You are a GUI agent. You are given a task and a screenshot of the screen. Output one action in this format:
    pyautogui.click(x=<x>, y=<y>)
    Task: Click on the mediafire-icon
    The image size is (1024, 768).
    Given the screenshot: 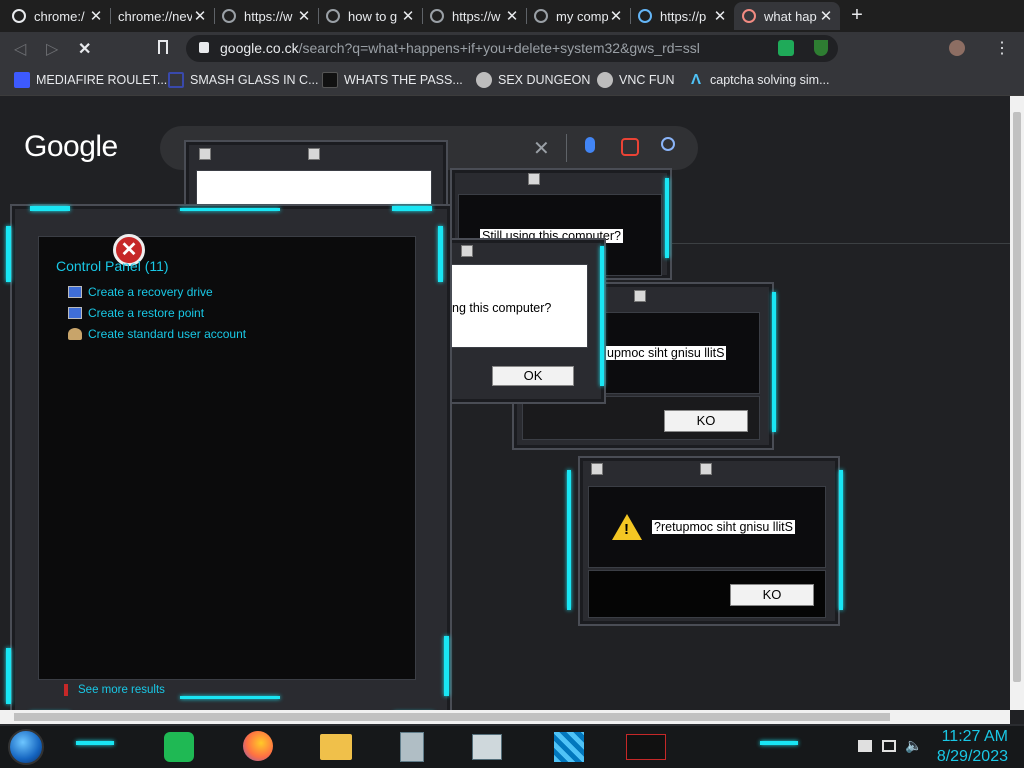 What is the action you would take?
    pyautogui.click(x=22, y=80)
    